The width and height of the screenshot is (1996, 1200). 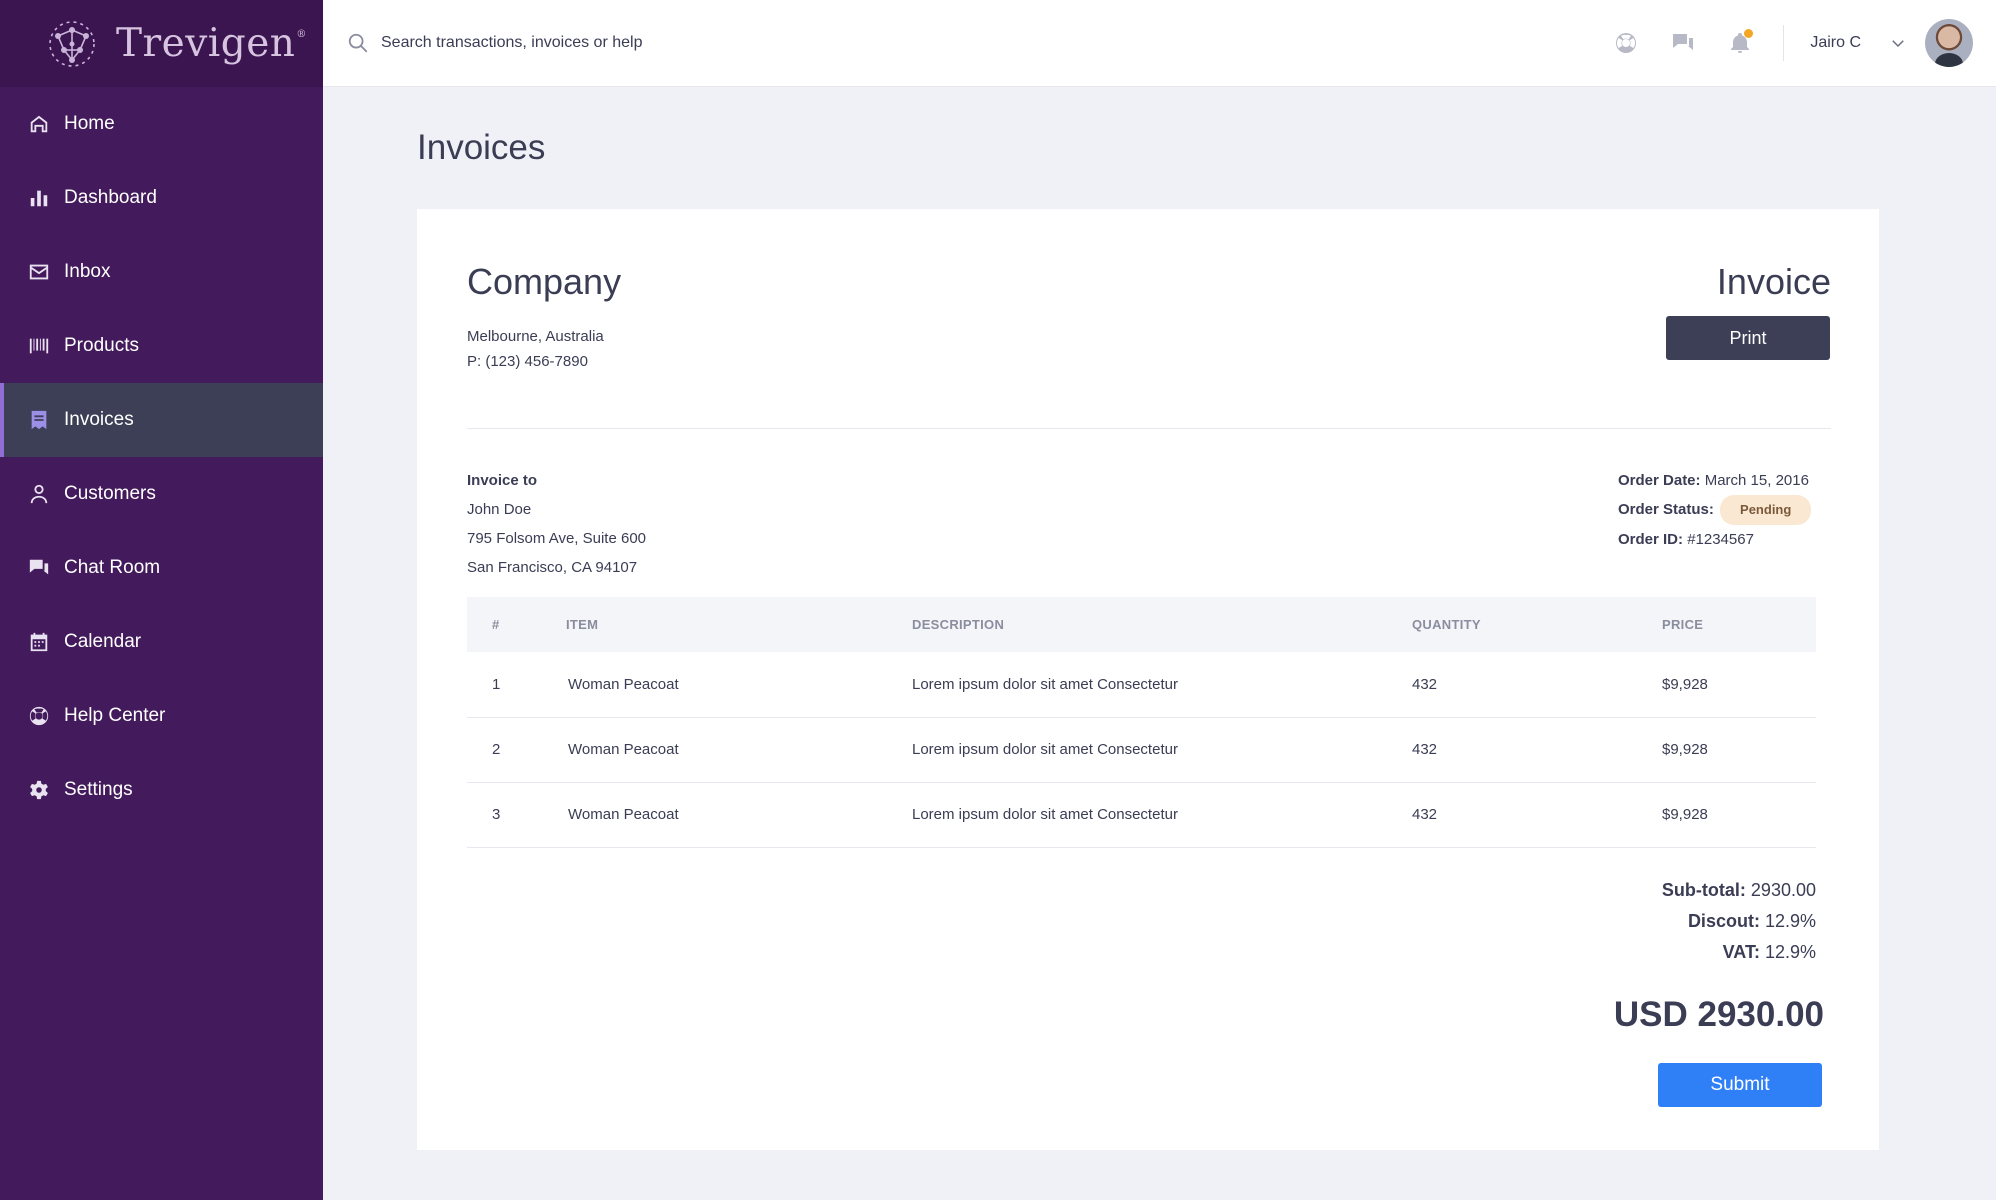 I want to click on messages-button, so click(x=1683, y=43).